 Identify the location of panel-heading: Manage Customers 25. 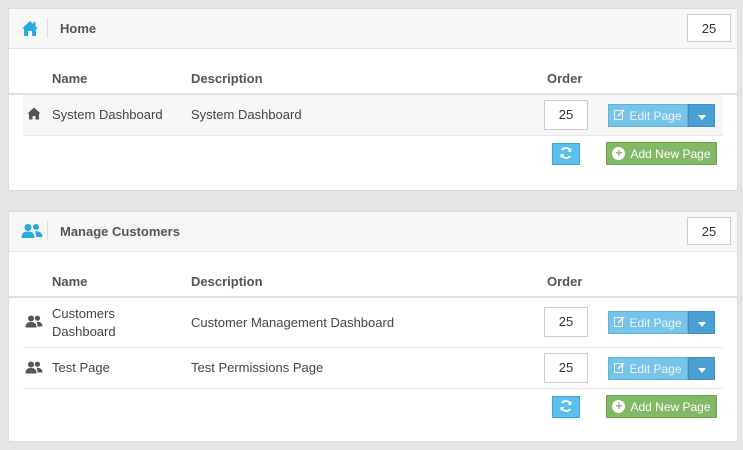
(373, 232).